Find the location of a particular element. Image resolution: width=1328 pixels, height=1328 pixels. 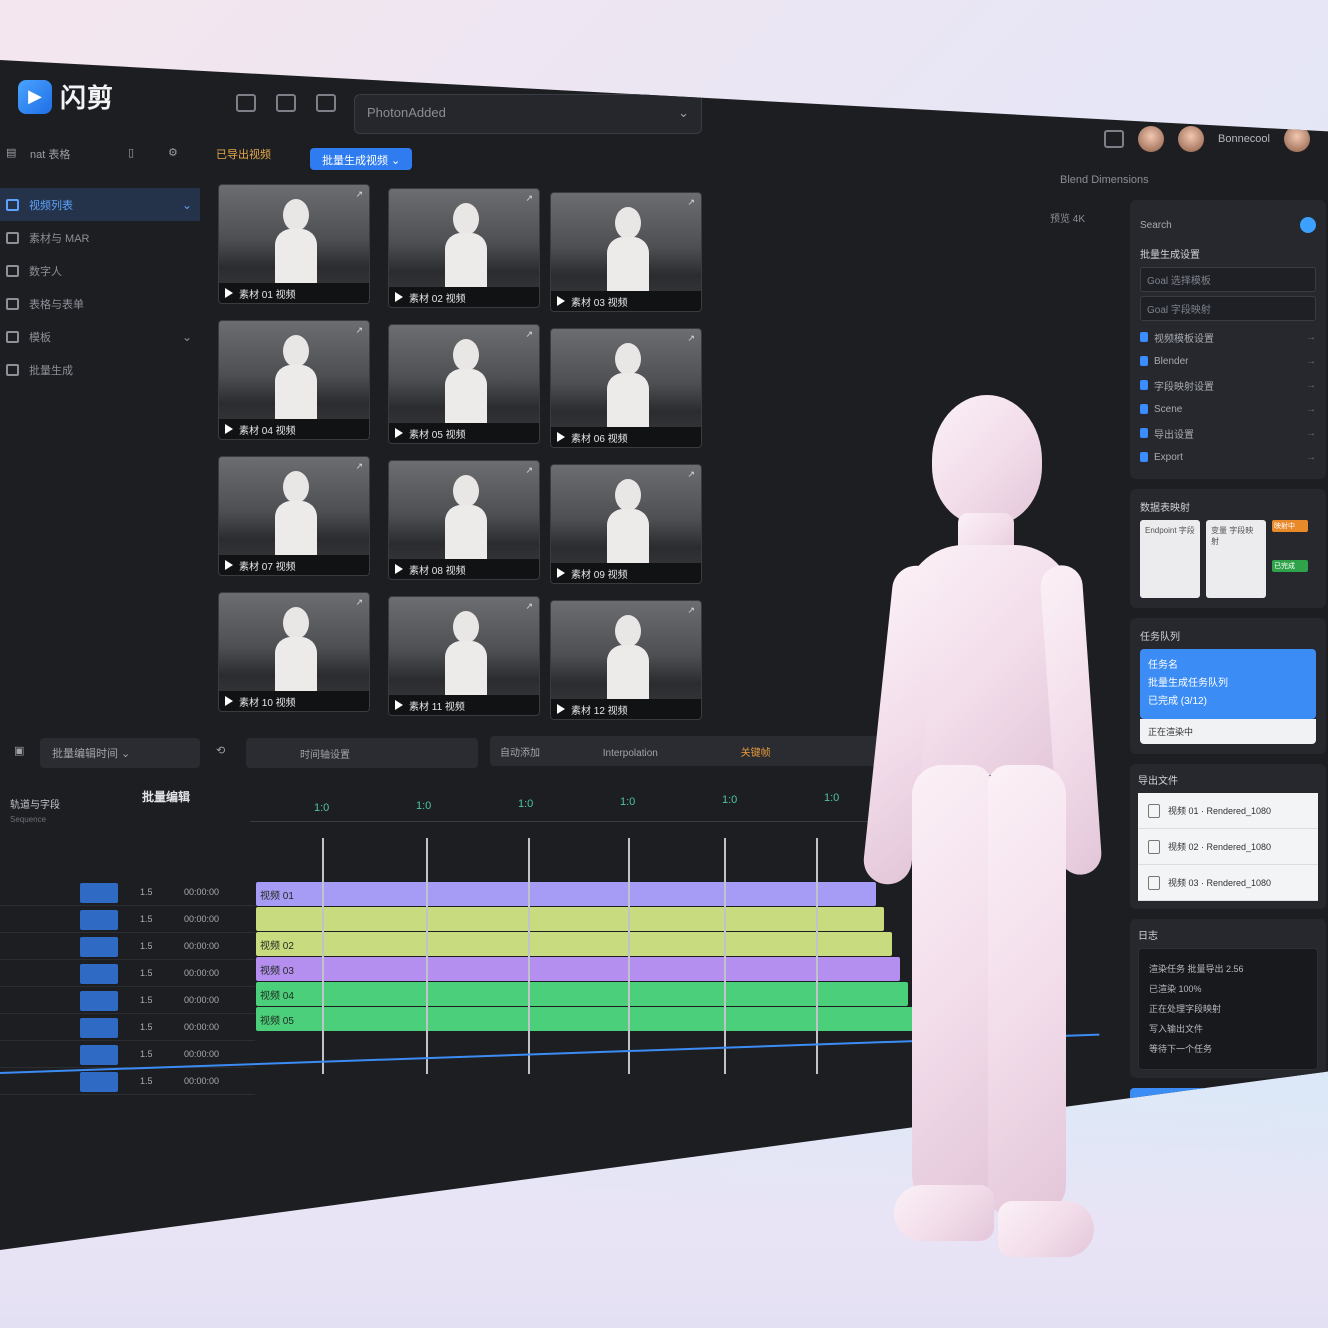

media-thumbnail: ↗ 素材 03 视频 is located at coordinates (626, 252).